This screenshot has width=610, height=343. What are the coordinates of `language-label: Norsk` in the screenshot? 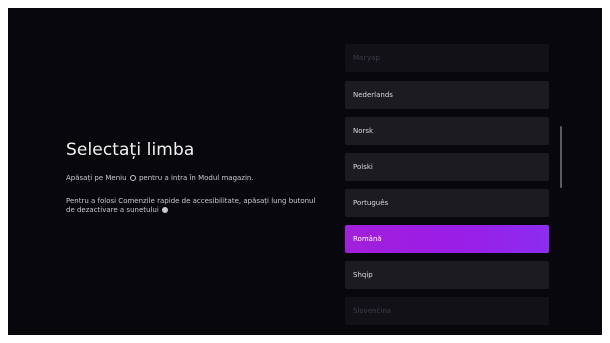 It's located at (363, 131).